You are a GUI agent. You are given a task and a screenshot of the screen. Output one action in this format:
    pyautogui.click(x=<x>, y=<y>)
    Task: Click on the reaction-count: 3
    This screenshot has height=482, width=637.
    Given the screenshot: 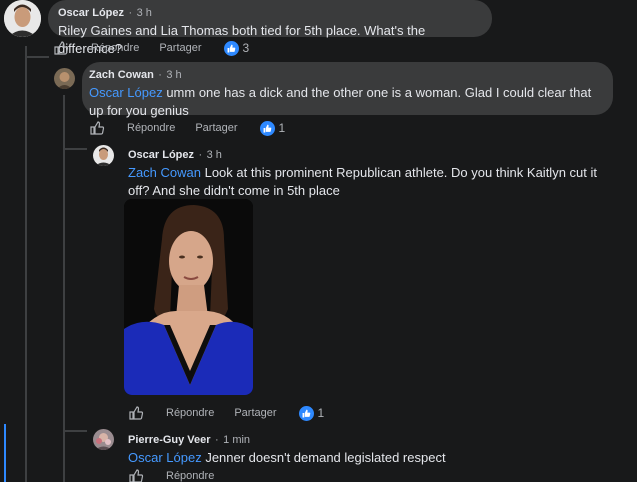 What is the action you would take?
    pyautogui.click(x=236, y=48)
    